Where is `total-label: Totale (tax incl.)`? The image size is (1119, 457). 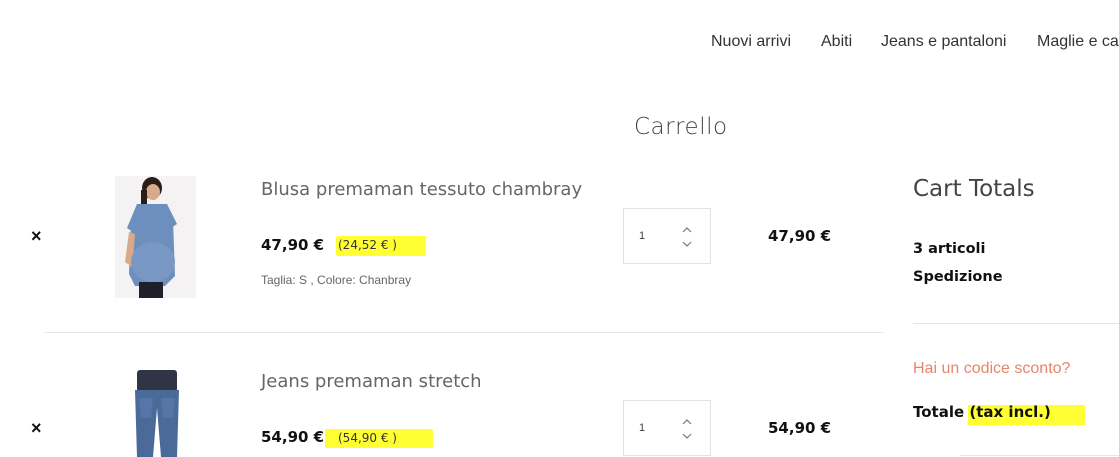
total-label: Totale (tax incl.) is located at coordinates (982, 412).